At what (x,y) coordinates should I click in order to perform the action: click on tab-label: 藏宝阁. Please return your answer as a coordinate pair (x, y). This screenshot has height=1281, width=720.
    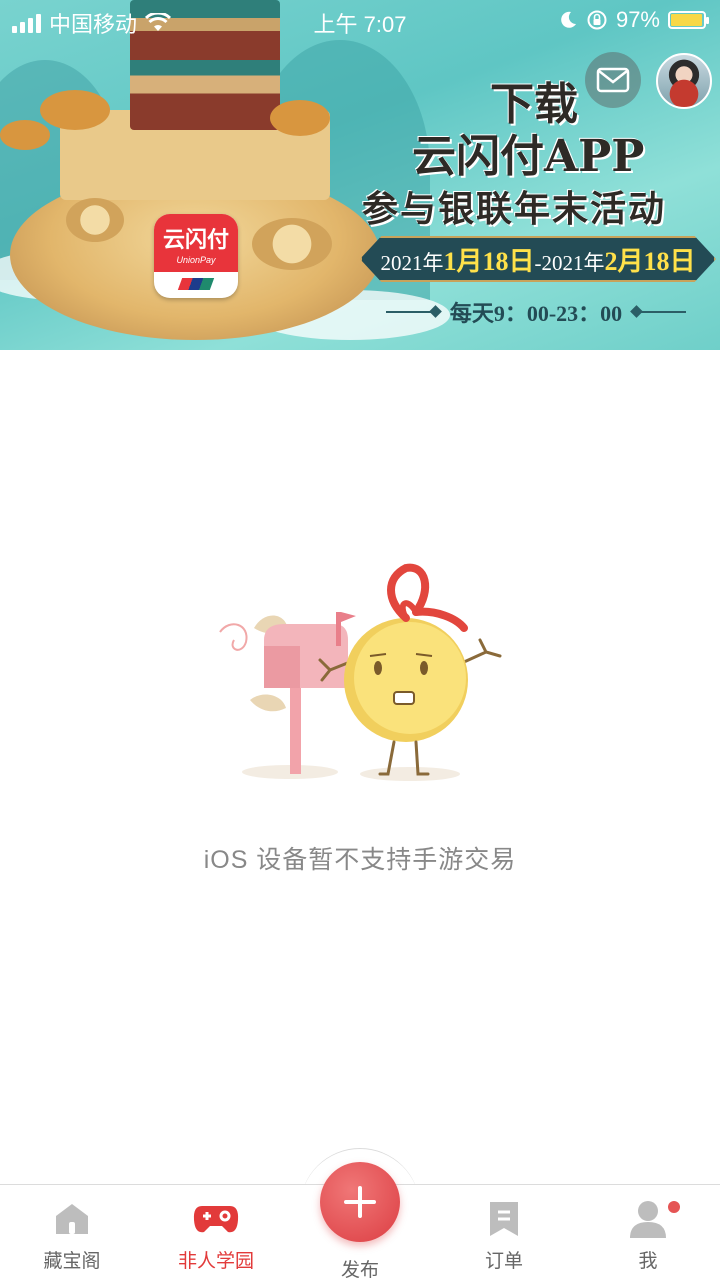
    Looking at the image, I should click on (72, 1261).